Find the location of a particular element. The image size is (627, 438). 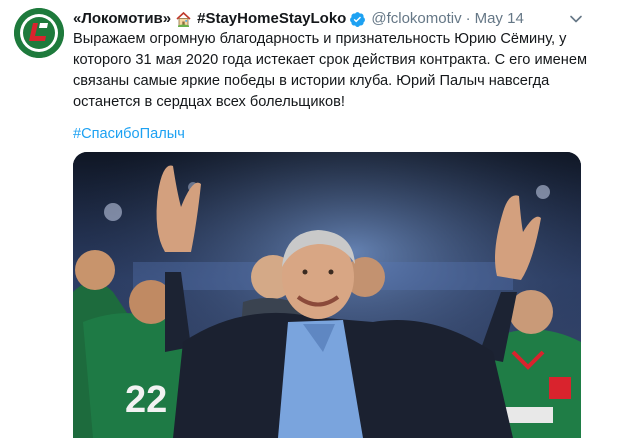

lokomotiv-logo-icon is located at coordinates (39, 33).